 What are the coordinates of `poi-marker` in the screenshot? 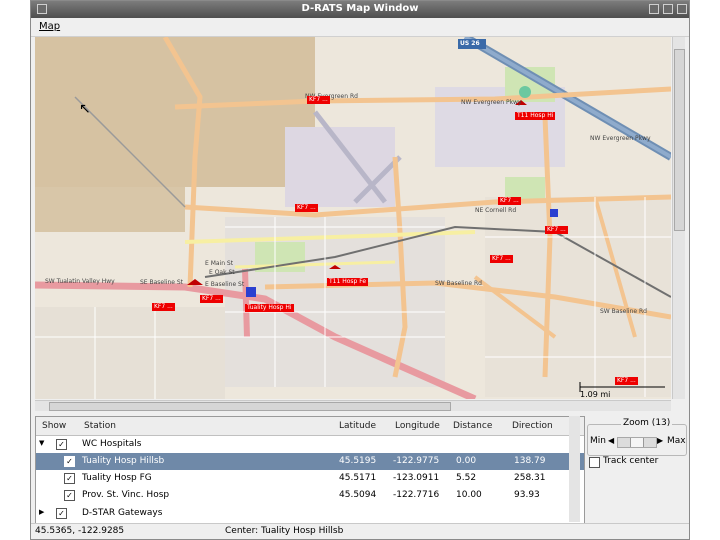 It's located at (525, 92).